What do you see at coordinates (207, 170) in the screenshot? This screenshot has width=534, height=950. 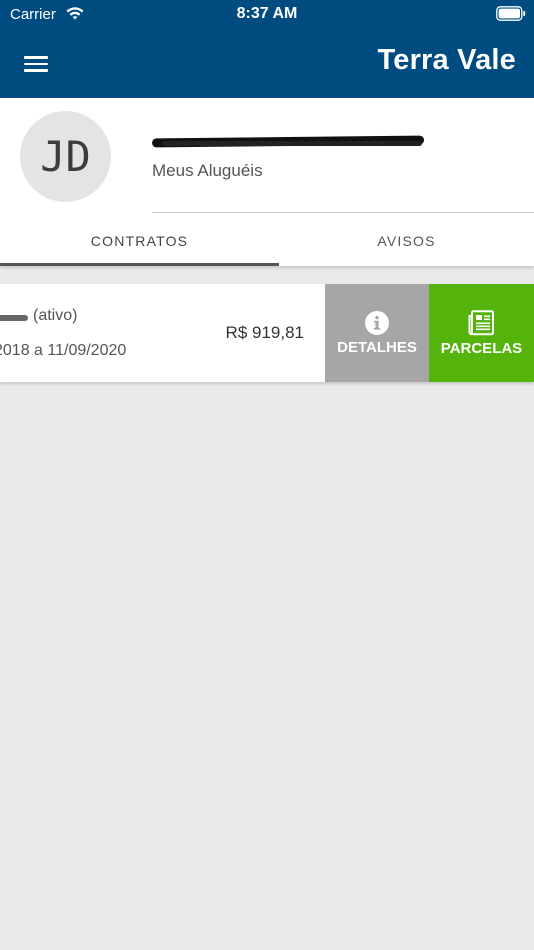 I see `profile-subtitle: Meus Aluguéis` at bounding box center [207, 170].